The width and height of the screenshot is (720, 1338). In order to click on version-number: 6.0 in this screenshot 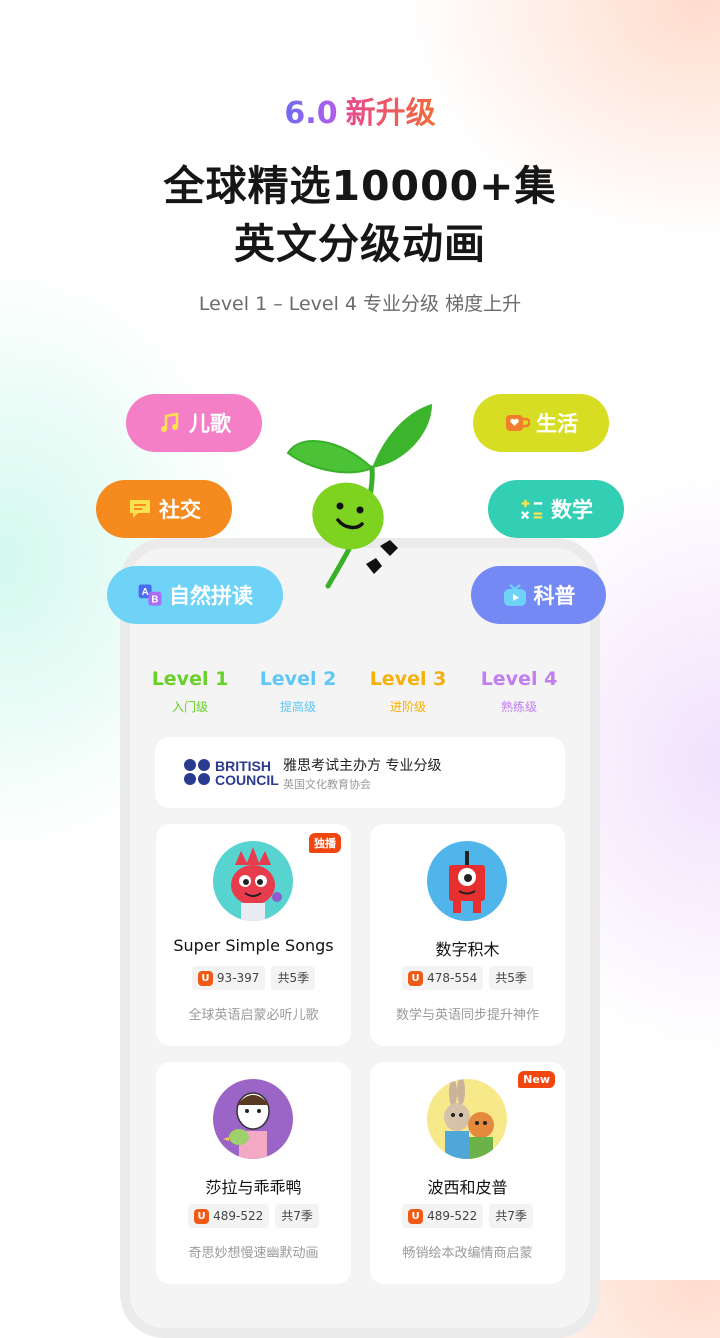, I will do `click(311, 113)`.